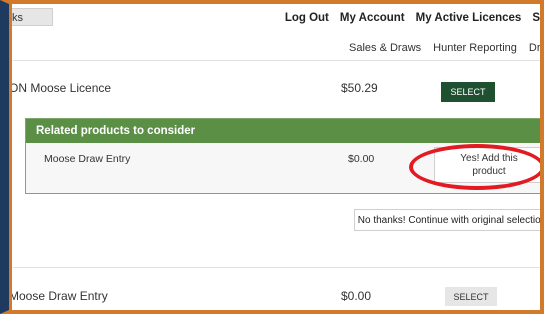  Describe the element at coordinates (60, 88) in the screenshot. I see `licence-name: ON Moose Licence` at that location.